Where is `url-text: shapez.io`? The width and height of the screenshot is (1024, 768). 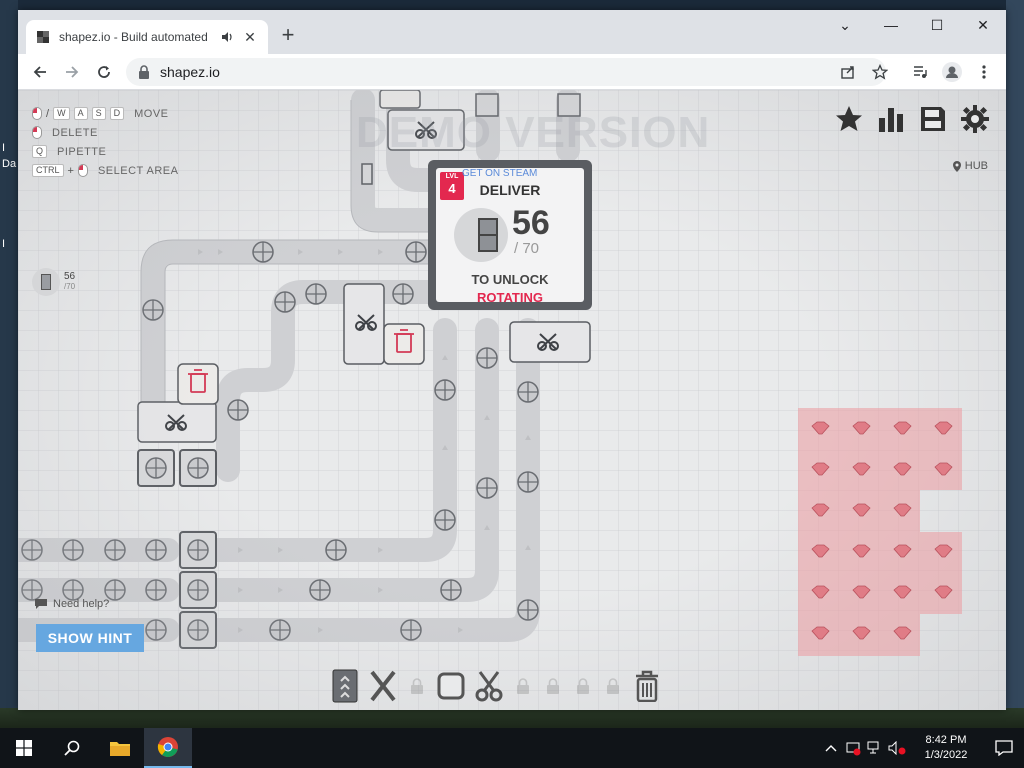
url-text: shapez.io is located at coordinates (190, 72).